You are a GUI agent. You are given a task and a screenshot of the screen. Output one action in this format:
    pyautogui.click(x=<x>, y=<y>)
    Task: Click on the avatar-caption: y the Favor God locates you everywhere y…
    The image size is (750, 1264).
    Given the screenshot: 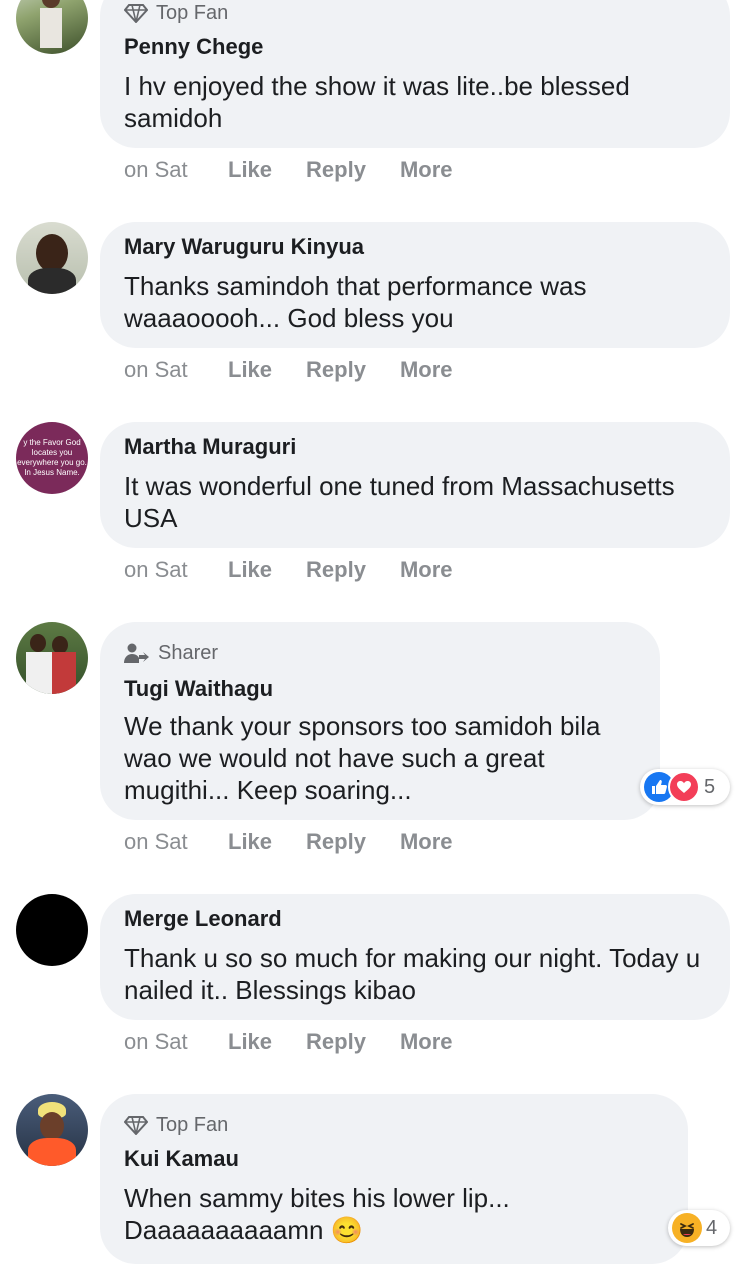 What is the action you would take?
    pyautogui.click(x=52, y=457)
    